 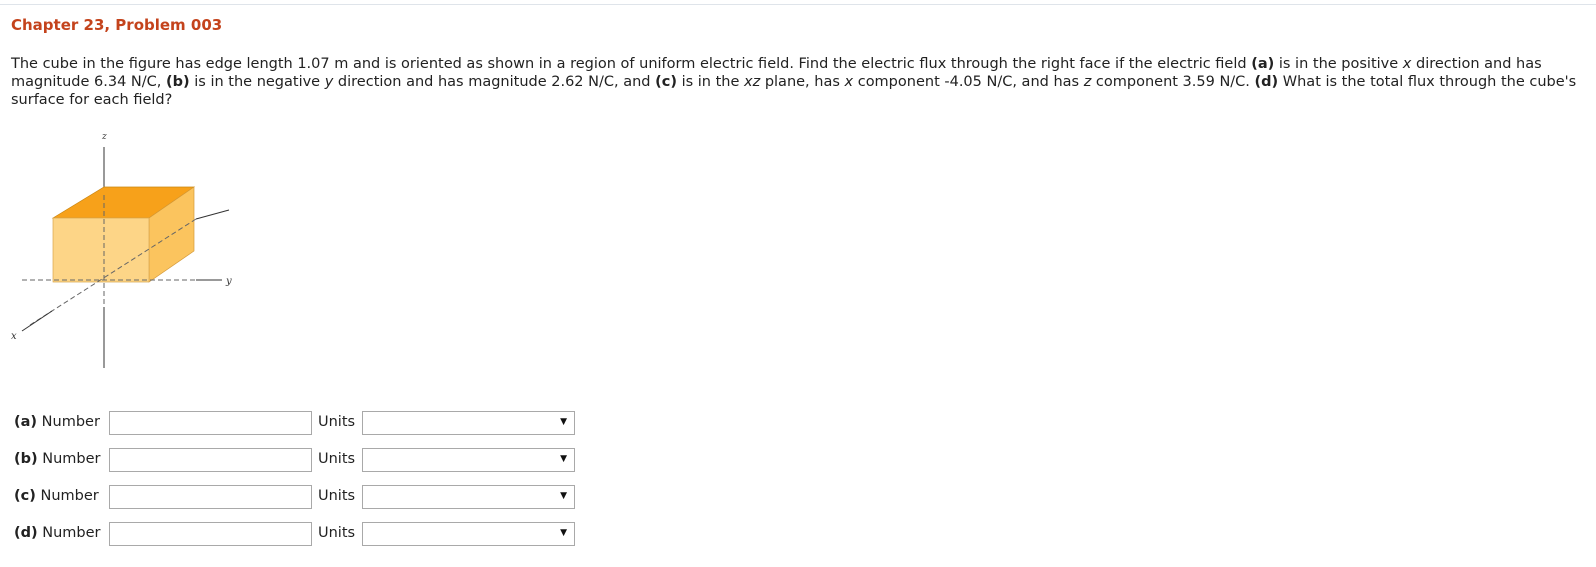 What do you see at coordinates (802, 82) in the screenshot?
I see `statement-text: plane, has` at bounding box center [802, 82].